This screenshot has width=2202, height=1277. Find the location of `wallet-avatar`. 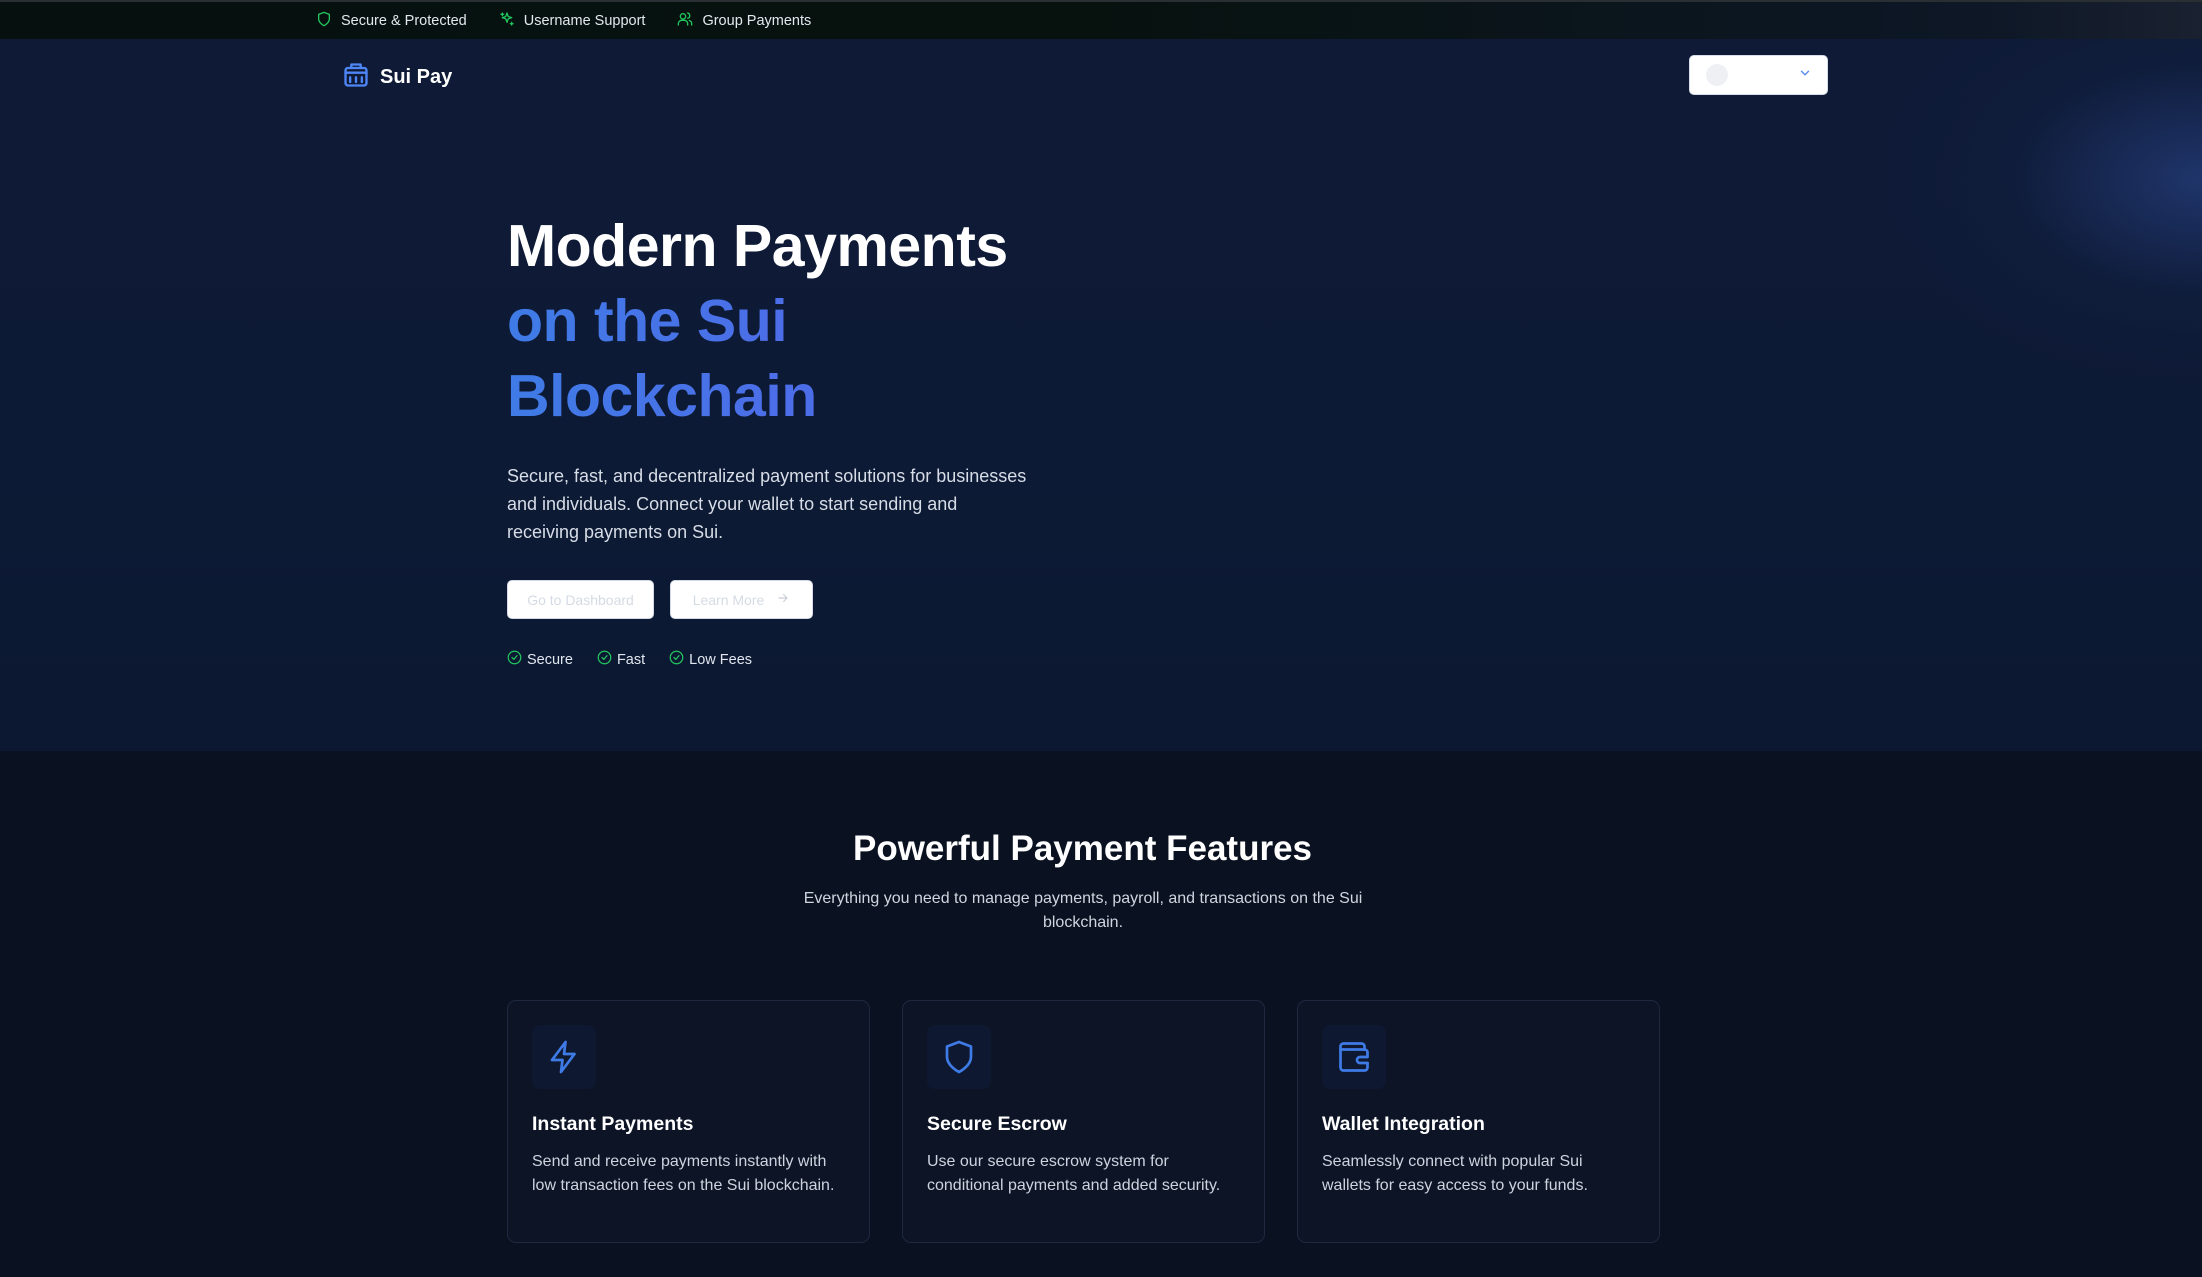

wallet-avatar is located at coordinates (1717, 75).